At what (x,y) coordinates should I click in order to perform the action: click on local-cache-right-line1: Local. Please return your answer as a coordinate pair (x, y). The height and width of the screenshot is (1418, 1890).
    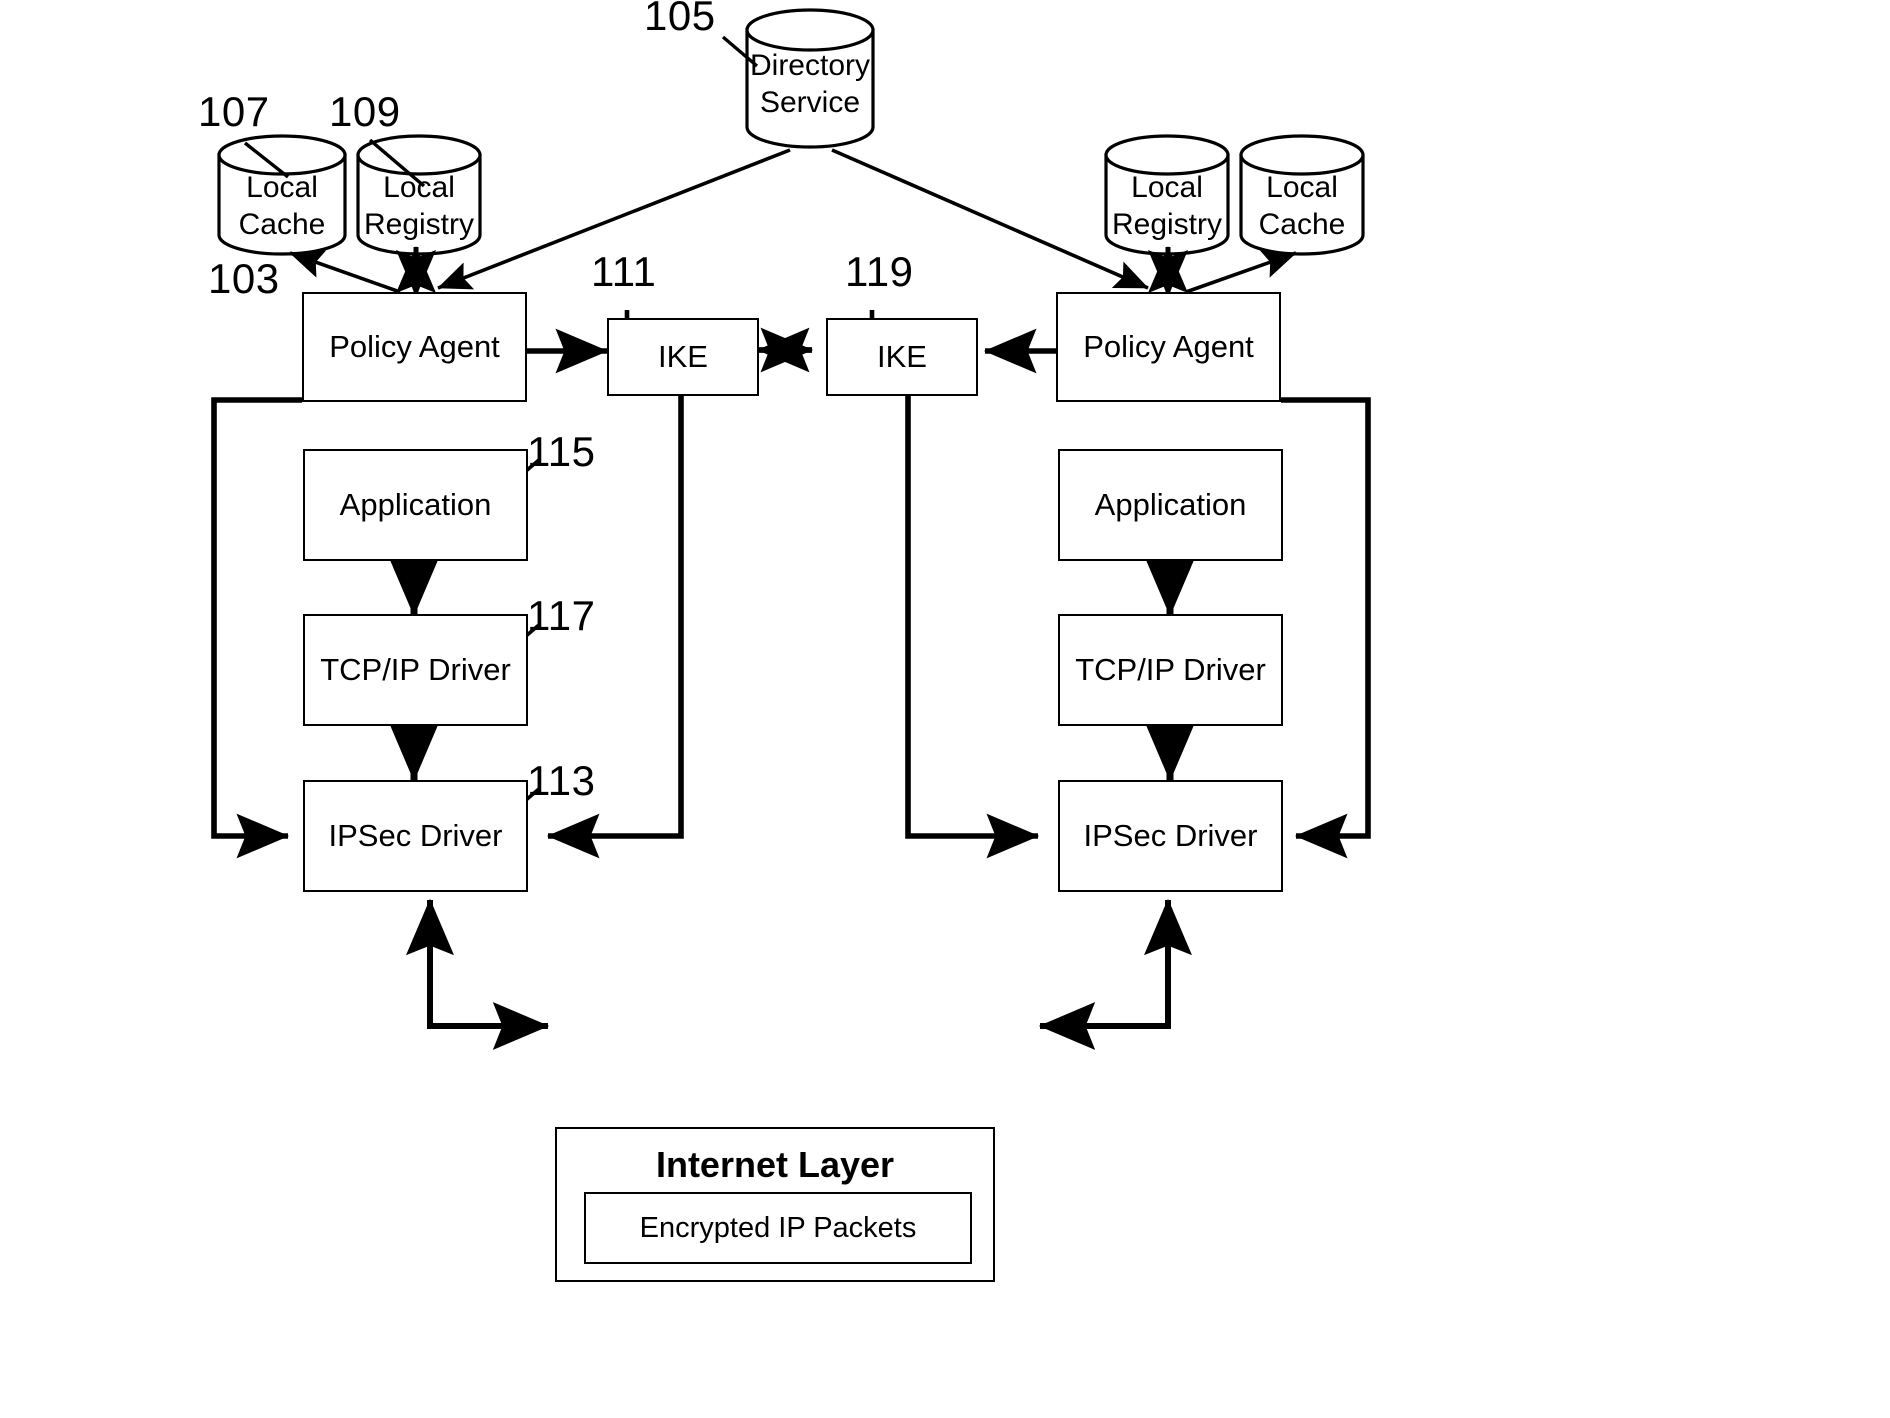
    Looking at the image, I should click on (1302, 187).